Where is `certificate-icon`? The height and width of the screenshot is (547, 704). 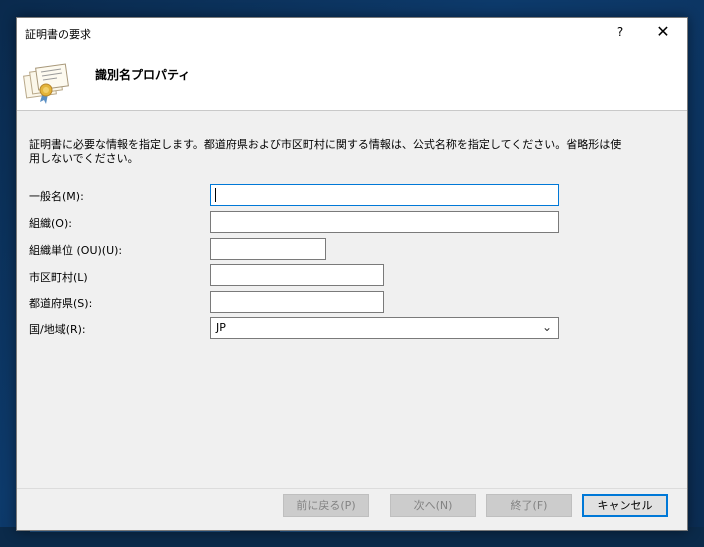
certificate-icon is located at coordinates (46, 83).